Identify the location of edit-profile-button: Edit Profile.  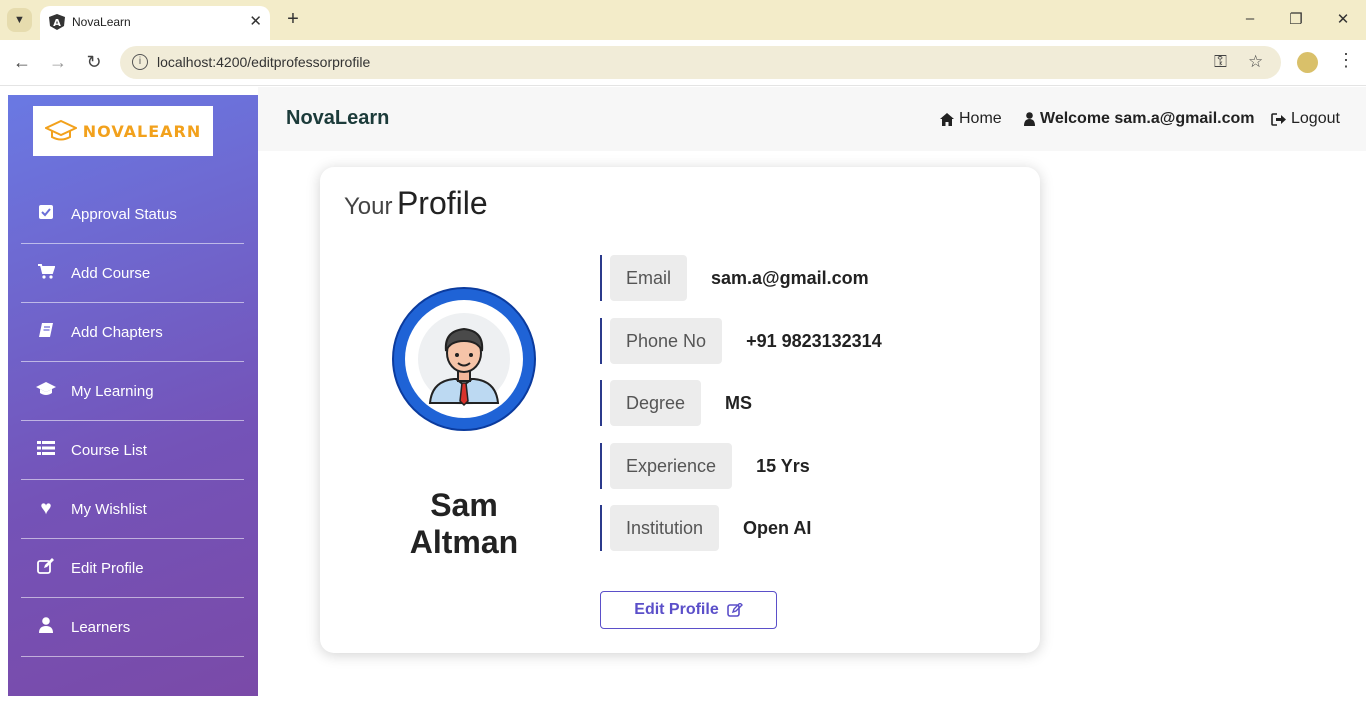
(688, 610).